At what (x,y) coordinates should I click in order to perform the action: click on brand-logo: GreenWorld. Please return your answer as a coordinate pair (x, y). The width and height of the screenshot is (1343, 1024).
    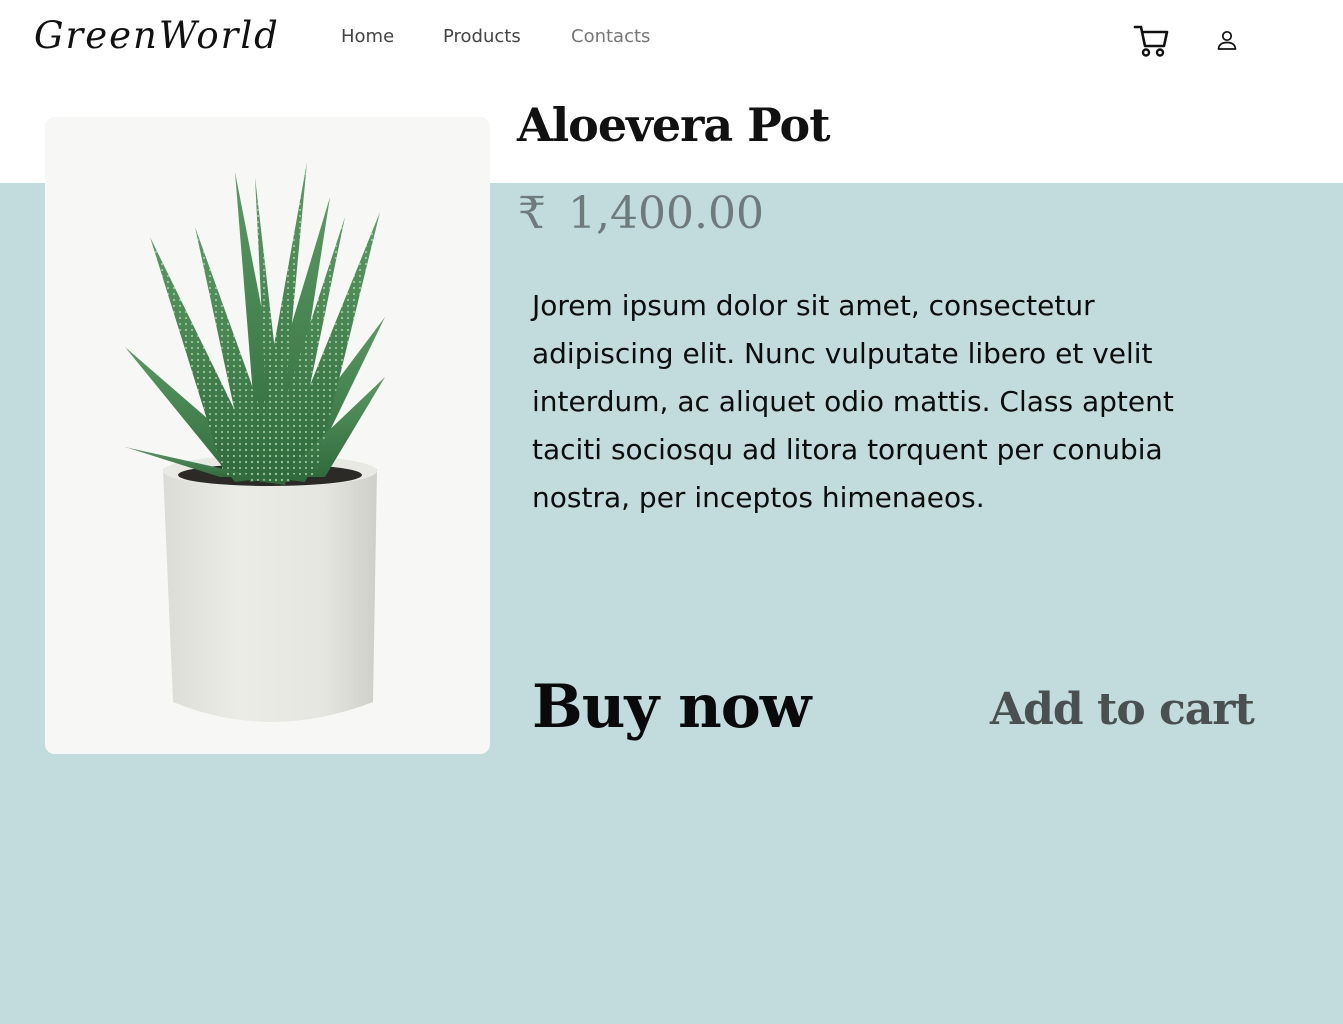
    Looking at the image, I should click on (157, 35).